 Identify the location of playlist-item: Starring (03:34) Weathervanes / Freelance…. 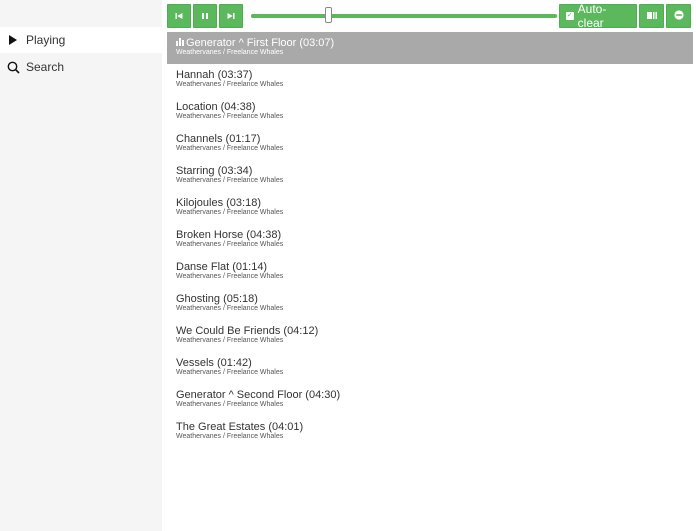
(430, 176).